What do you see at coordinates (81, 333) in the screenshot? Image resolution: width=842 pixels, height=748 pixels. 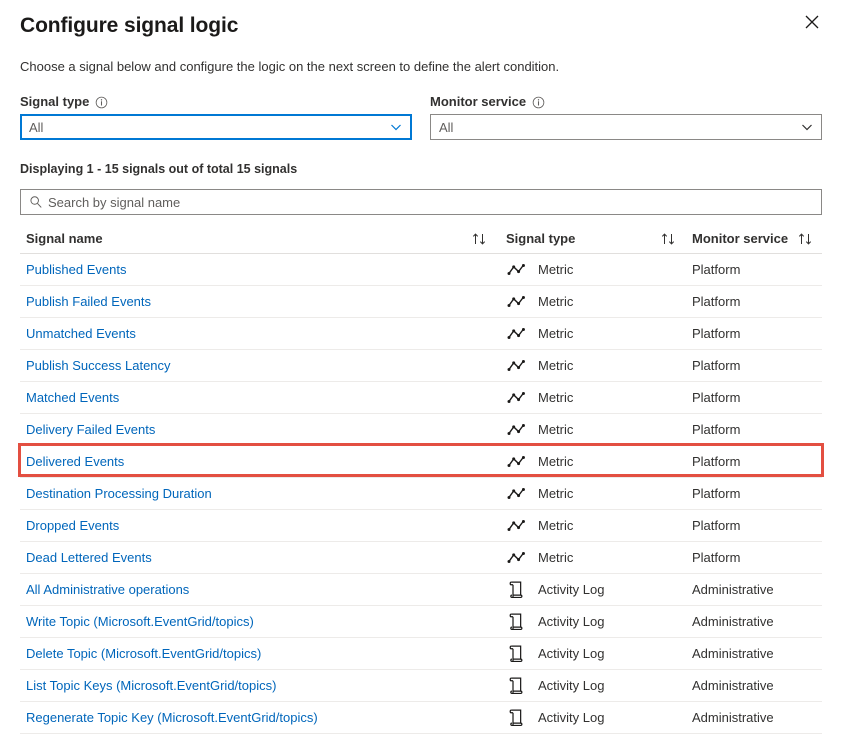 I see `signal-name-link: Unmatched Events` at bounding box center [81, 333].